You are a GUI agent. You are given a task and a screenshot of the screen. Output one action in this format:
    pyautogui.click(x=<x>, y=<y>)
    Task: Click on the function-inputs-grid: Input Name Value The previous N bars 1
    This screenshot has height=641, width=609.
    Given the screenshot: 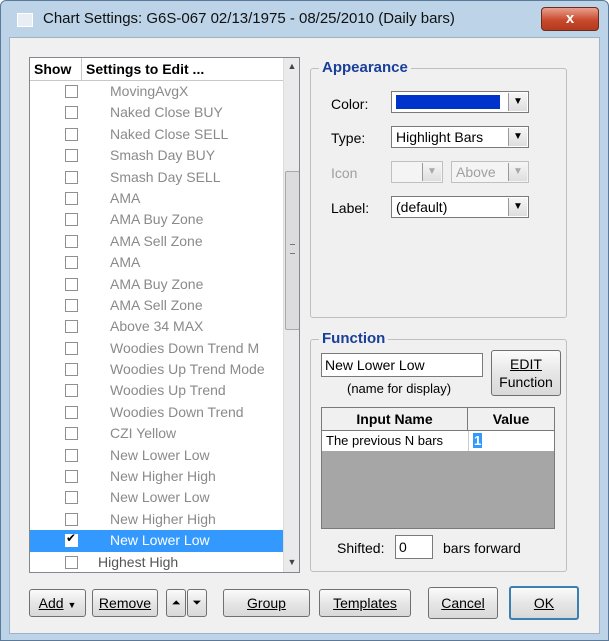 What is the action you would take?
    pyautogui.click(x=438, y=468)
    